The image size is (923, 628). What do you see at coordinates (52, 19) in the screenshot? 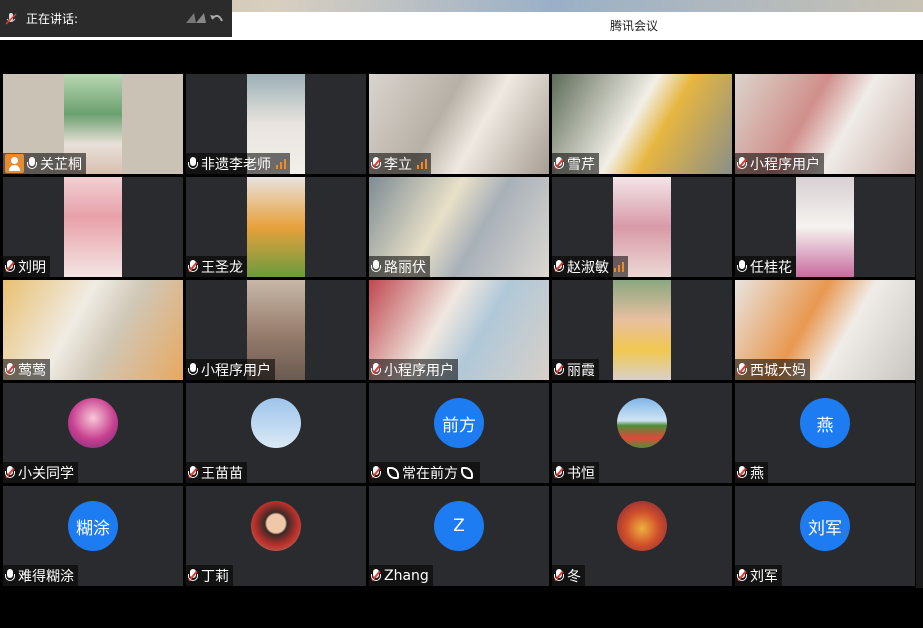
I see `speaking-label: 正在讲话:` at bounding box center [52, 19].